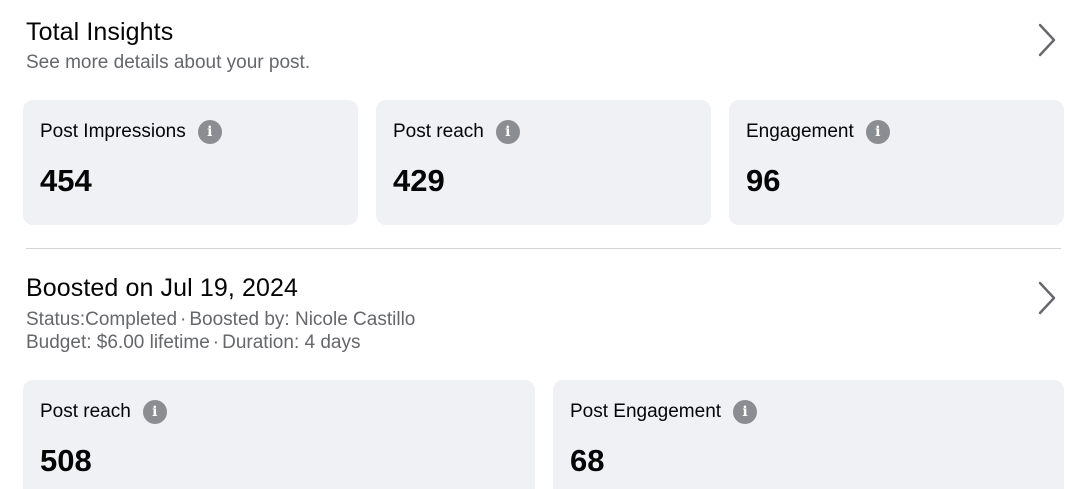  What do you see at coordinates (646, 411) in the screenshot?
I see `boost-post-engagement-label: Post Engagement` at bounding box center [646, 411].